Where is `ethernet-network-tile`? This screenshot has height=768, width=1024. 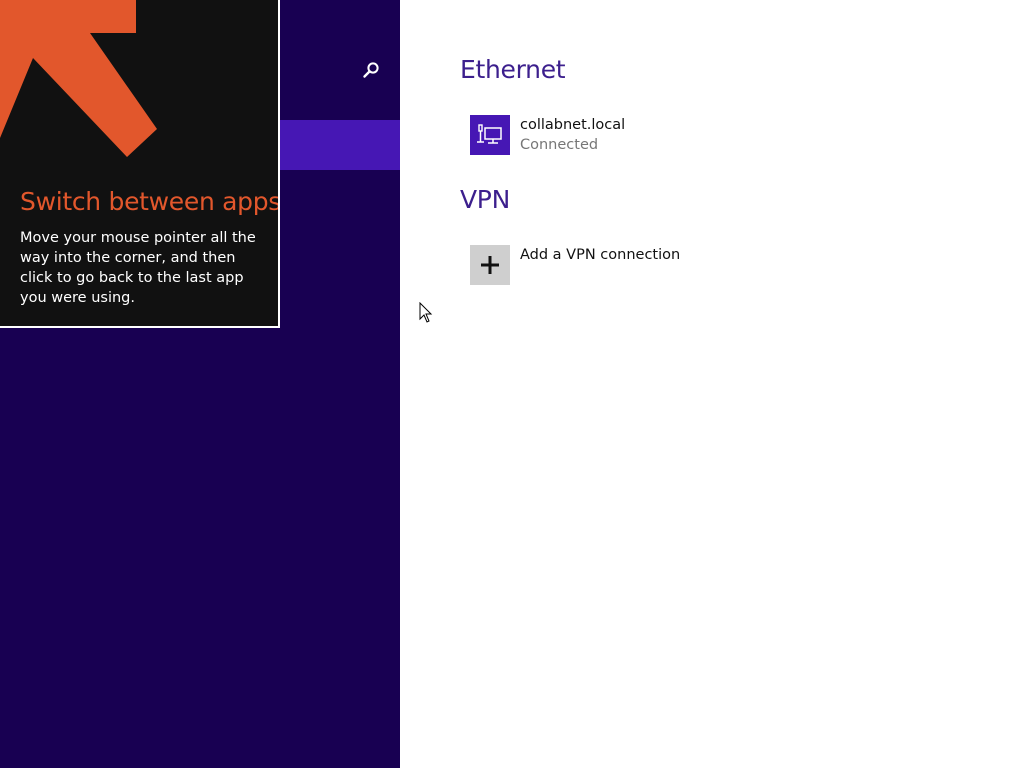
ethernet-network-tile is located at coordinates (490, 135).